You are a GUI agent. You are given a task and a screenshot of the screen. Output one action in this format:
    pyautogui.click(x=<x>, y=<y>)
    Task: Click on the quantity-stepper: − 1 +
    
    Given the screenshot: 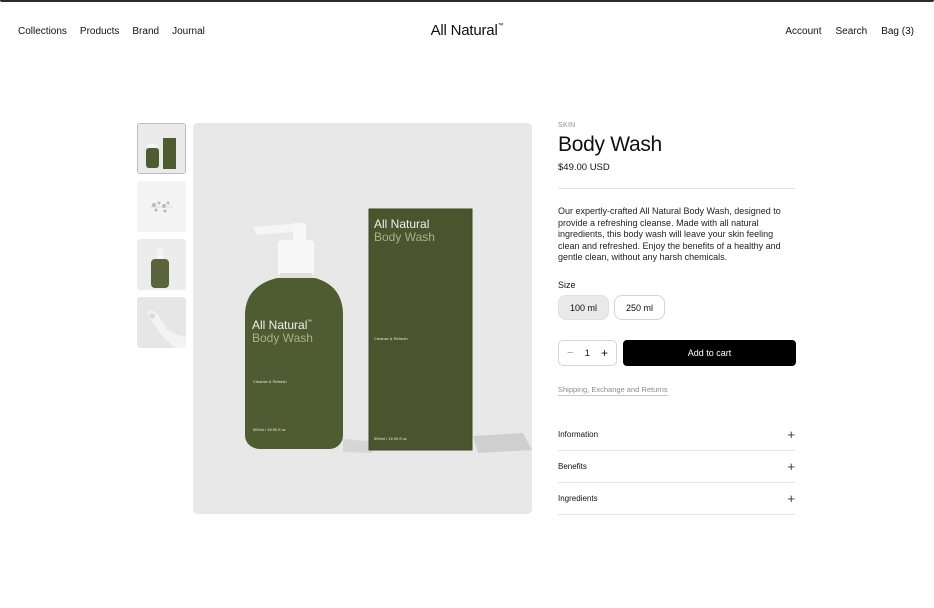 What is the action you would take?
    pyautogui.click(x=587, y=353)
    